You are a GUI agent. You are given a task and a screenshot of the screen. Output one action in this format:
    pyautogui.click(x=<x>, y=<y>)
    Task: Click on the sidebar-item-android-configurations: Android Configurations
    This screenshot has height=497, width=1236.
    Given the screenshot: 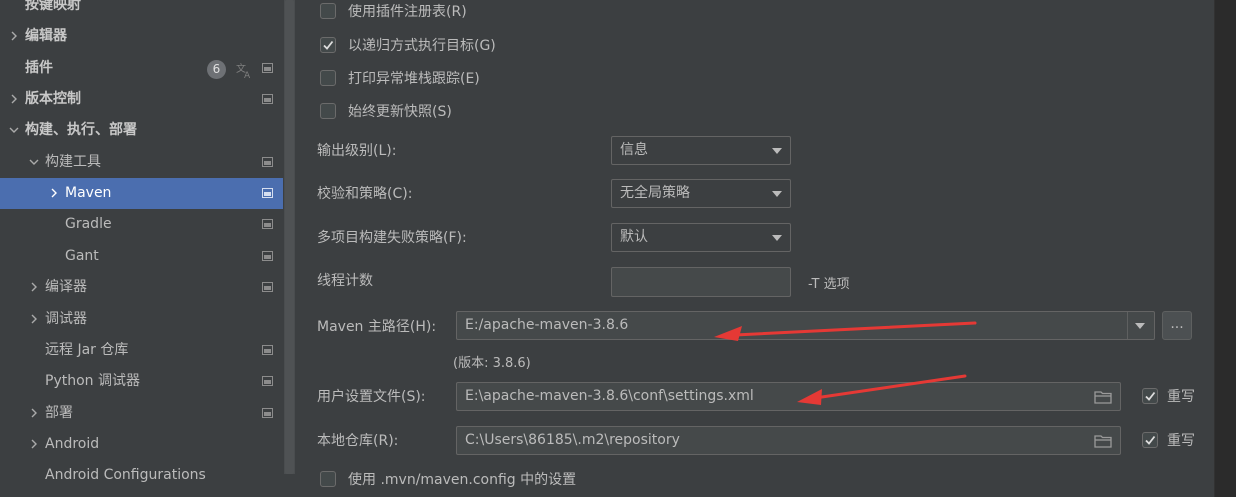 What is the action you would take?
    pyautogui.click(x=141, y=475)
    